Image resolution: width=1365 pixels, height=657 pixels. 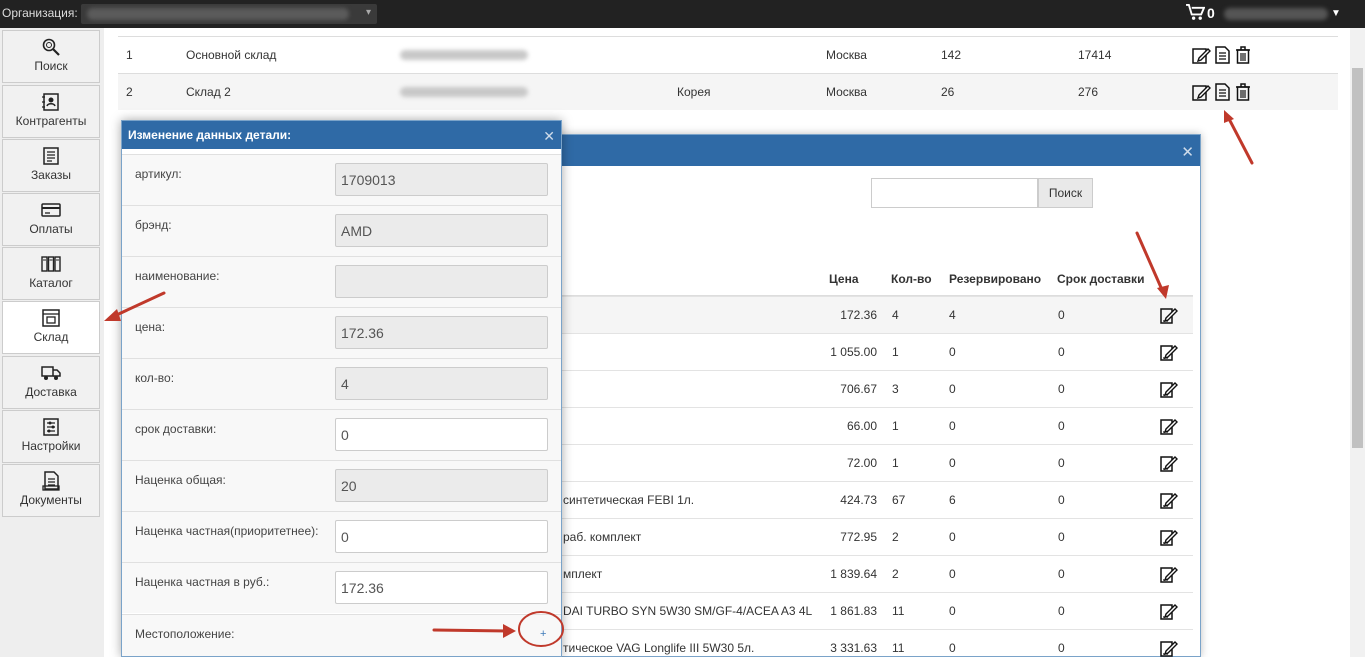 What do you see at coordinates (51, 283) in the screenshot?
I see `sidebar-item-label: Каталог` at bounding box center [51, 283].